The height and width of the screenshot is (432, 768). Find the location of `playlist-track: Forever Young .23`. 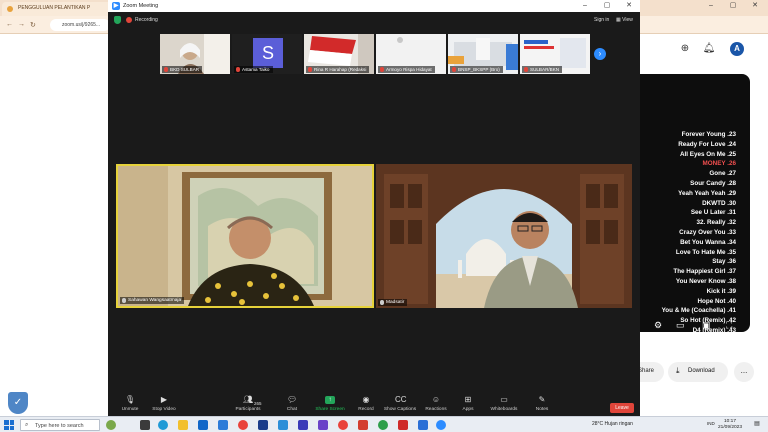

playlist-track: Forever Young .23 is located at coordinates (708, 134).